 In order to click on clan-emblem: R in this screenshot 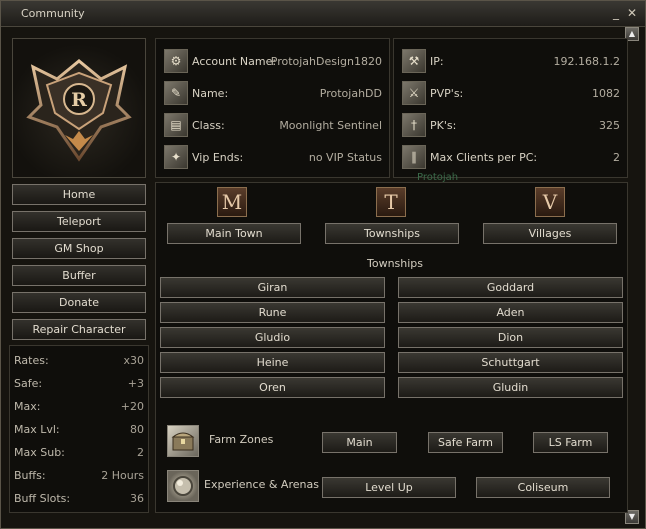, I will do `click(79, 108)`.